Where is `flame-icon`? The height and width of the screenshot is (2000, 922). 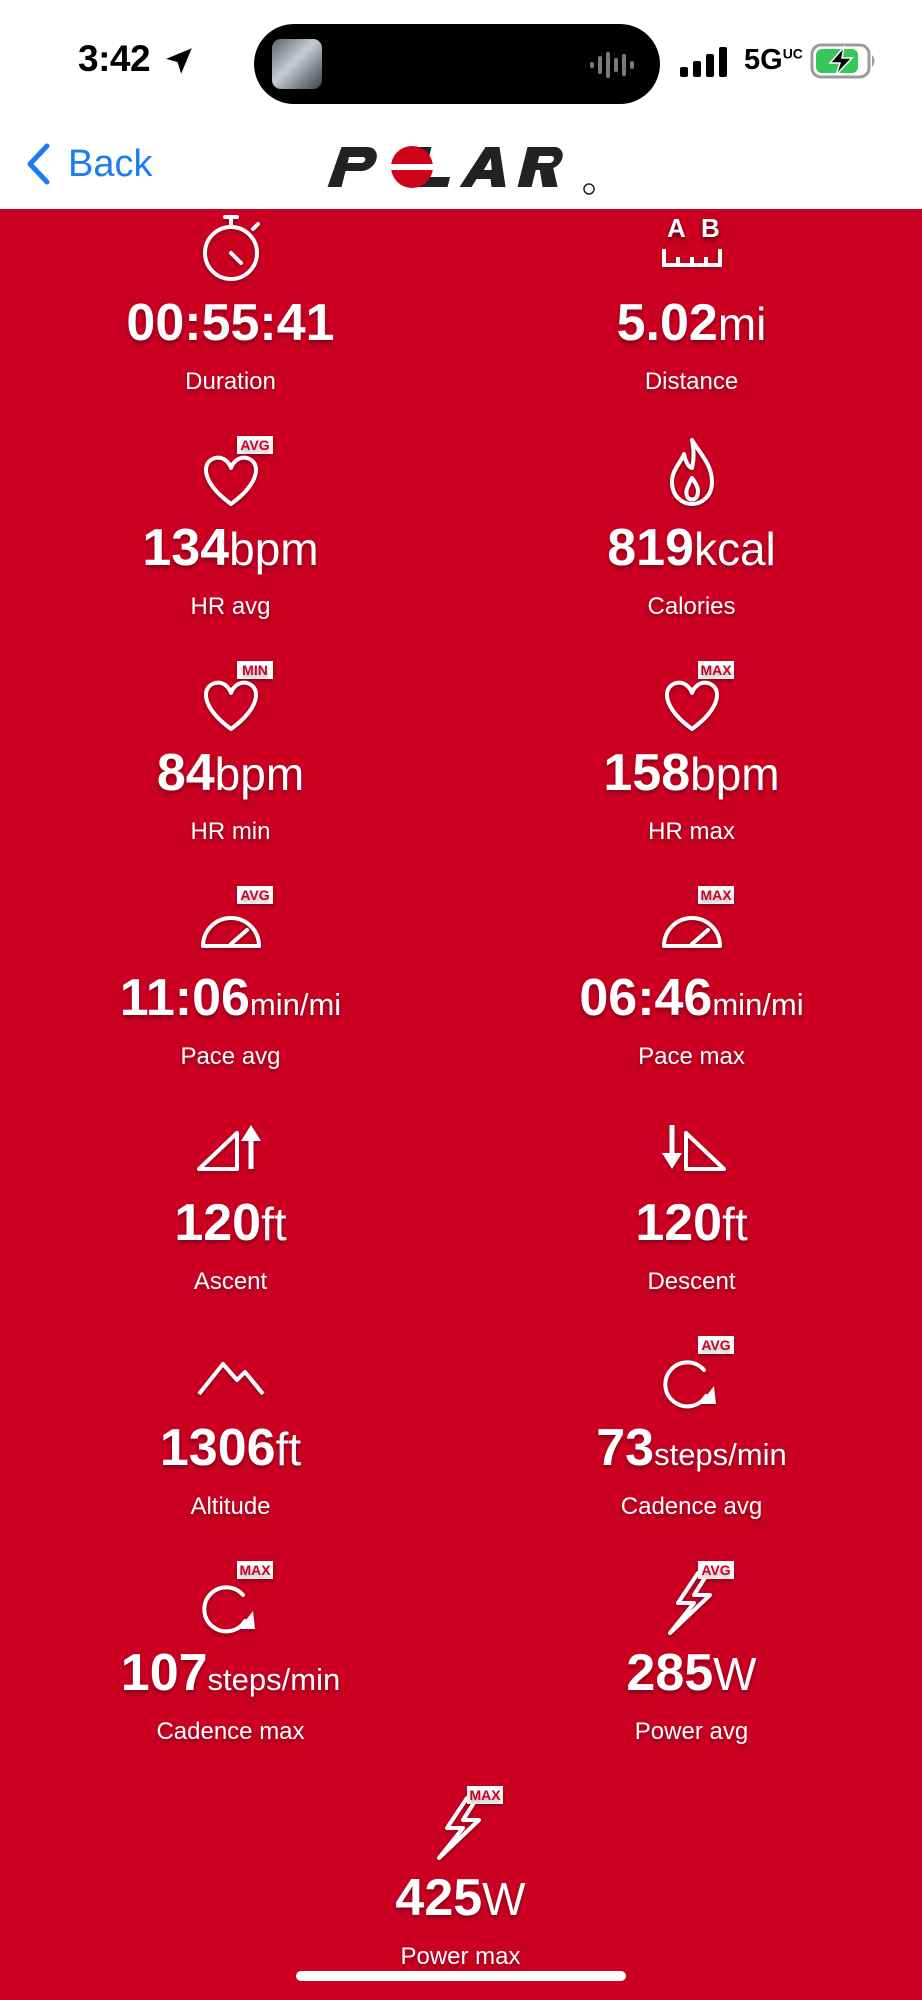
flame-icon is located at coordinates (692, 474).